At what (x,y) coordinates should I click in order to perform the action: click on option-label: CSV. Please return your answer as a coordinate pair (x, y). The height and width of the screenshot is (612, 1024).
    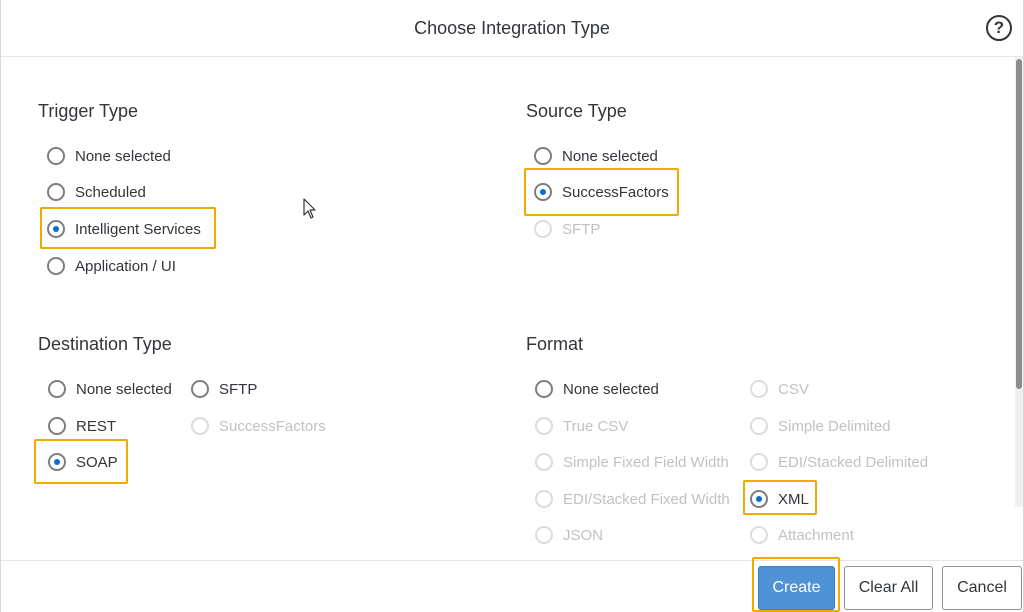
    Looking at the image, I should click on (793, 389).